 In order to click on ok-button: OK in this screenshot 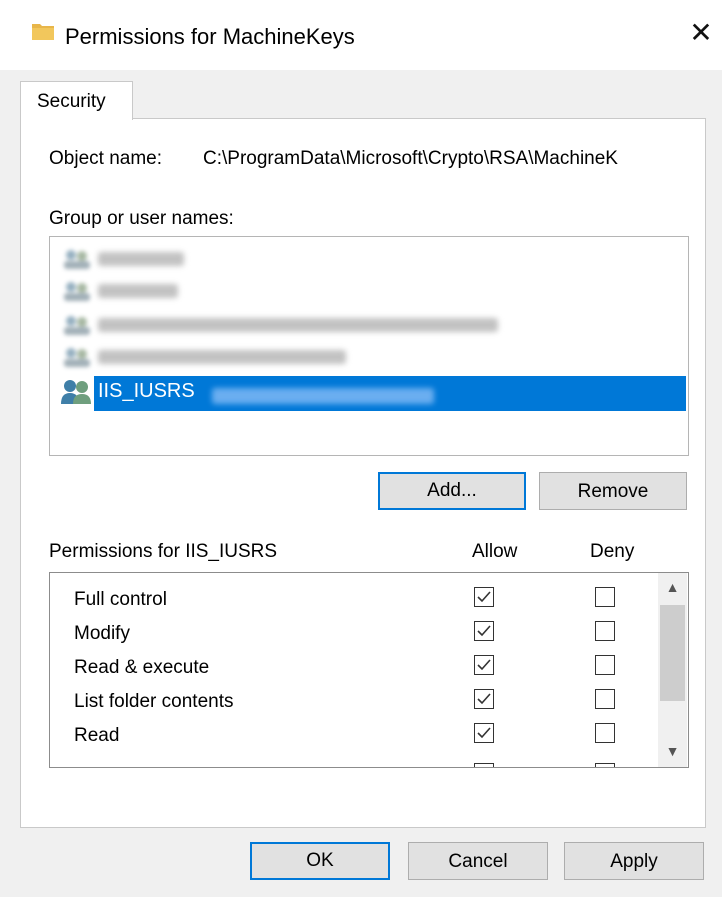, I will do `click(320, 861)`.